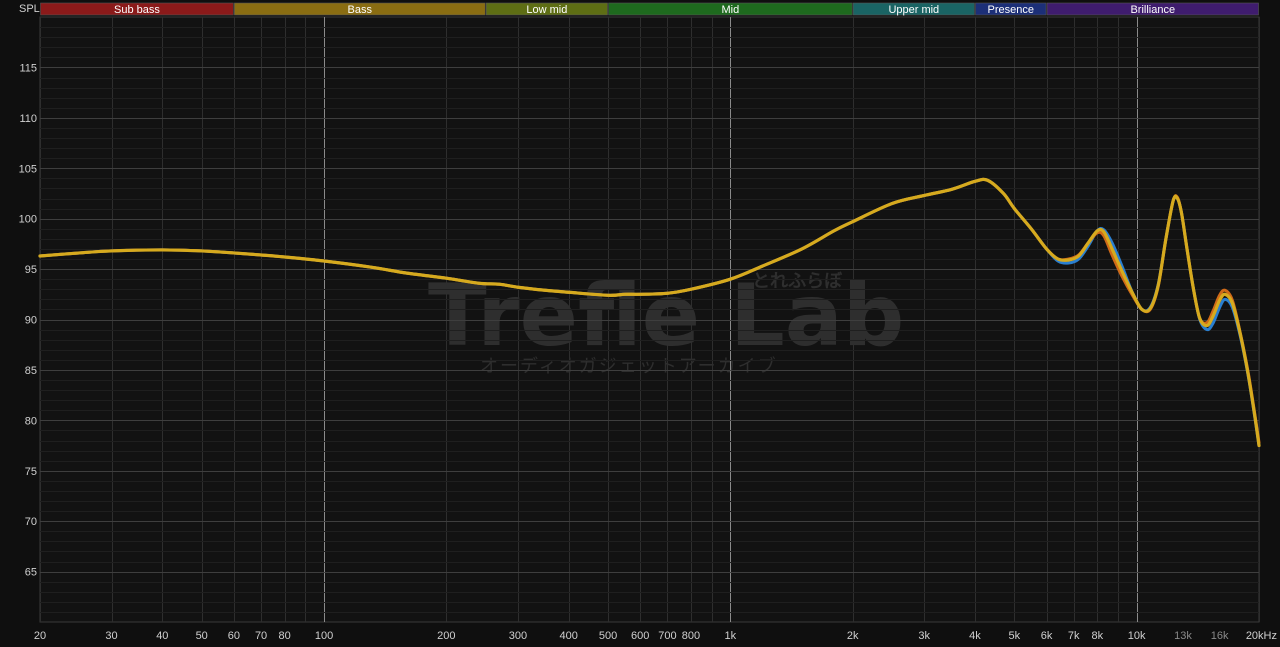  What do you see at coordinates (31, 472) in the screenshot?
I see `y-tick-label: 75` at bounding box center [31, 472].